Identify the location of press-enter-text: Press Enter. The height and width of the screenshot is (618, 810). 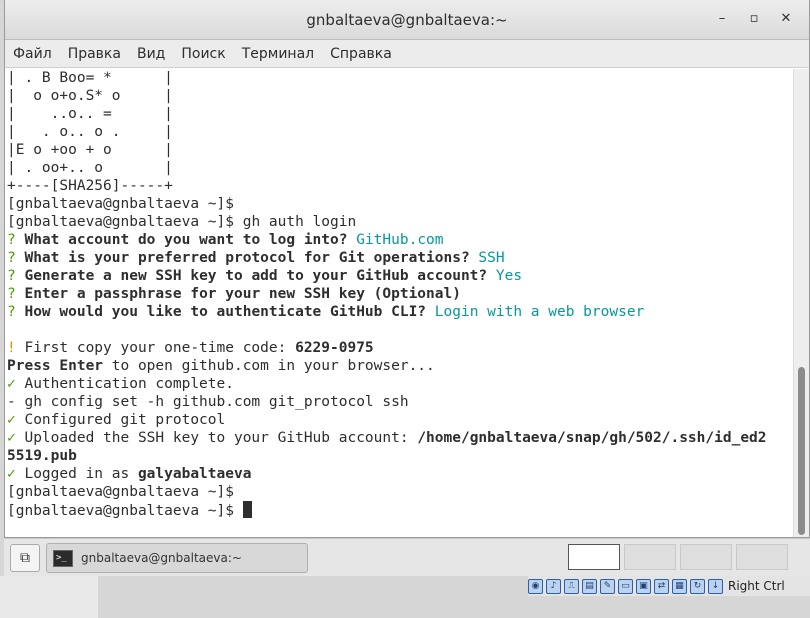
(55, 366).